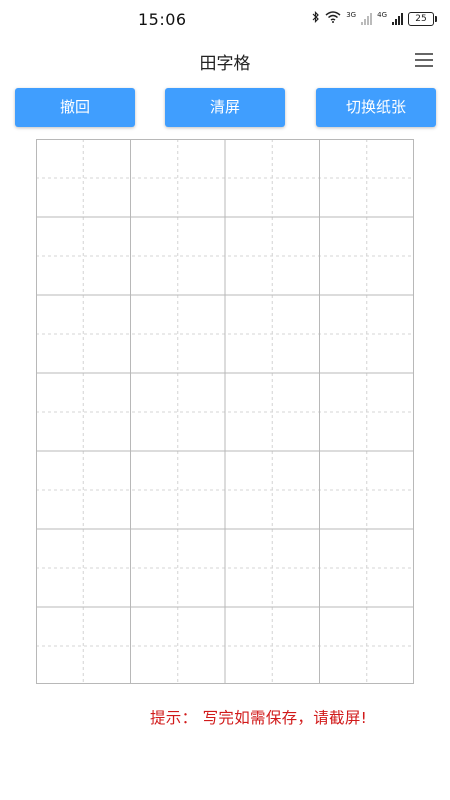  What do you see at coordinates (225, 19) in the screenshot?
I see `status-bar: 15:06 3G 4G 25` at bounding box center [225, 19].